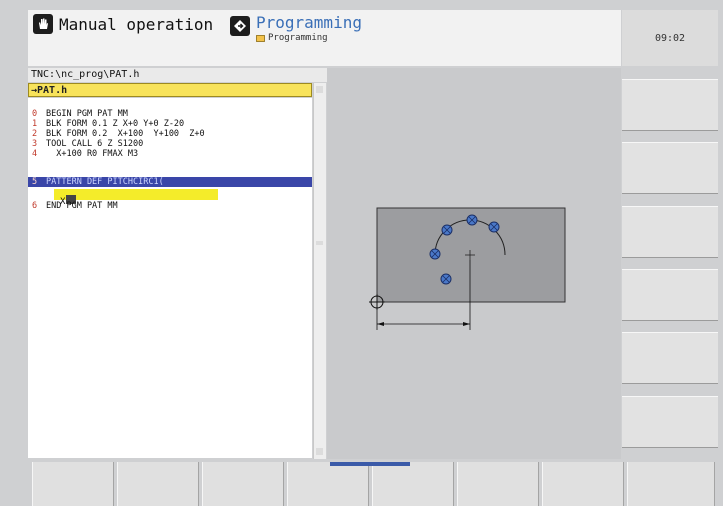 The width and height of the screenshot is (723, 516). What do you see at coordinates (80, 114) in the screenshot?
I see `program-line: 0 BEGIN PGM PAT MM` at bounding box center [80, 114].